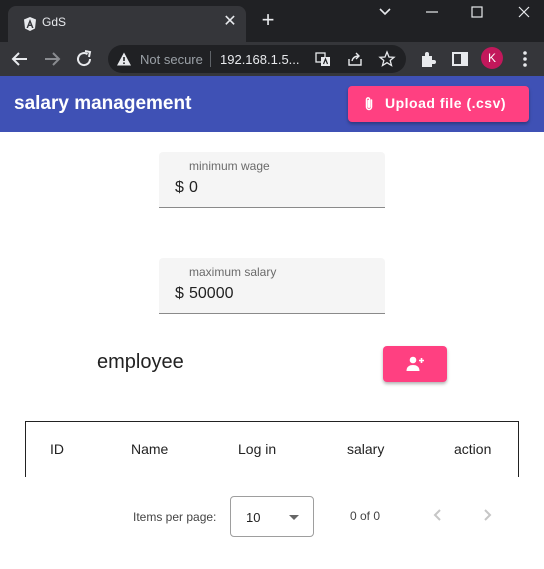 This screenshot has height=569, width=544. What do you see at coordinates (30, 24) in the screenshot?
I see `angular-icon` at bounding box center [30, 24].